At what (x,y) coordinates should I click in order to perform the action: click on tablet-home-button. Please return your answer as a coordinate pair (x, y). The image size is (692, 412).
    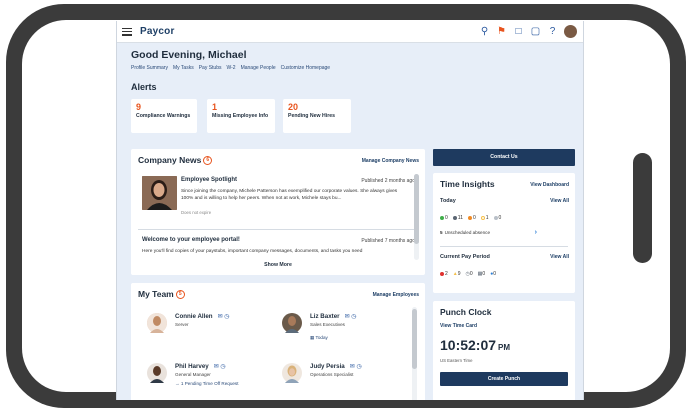
    Looking at the image, I should click on (642, 208).